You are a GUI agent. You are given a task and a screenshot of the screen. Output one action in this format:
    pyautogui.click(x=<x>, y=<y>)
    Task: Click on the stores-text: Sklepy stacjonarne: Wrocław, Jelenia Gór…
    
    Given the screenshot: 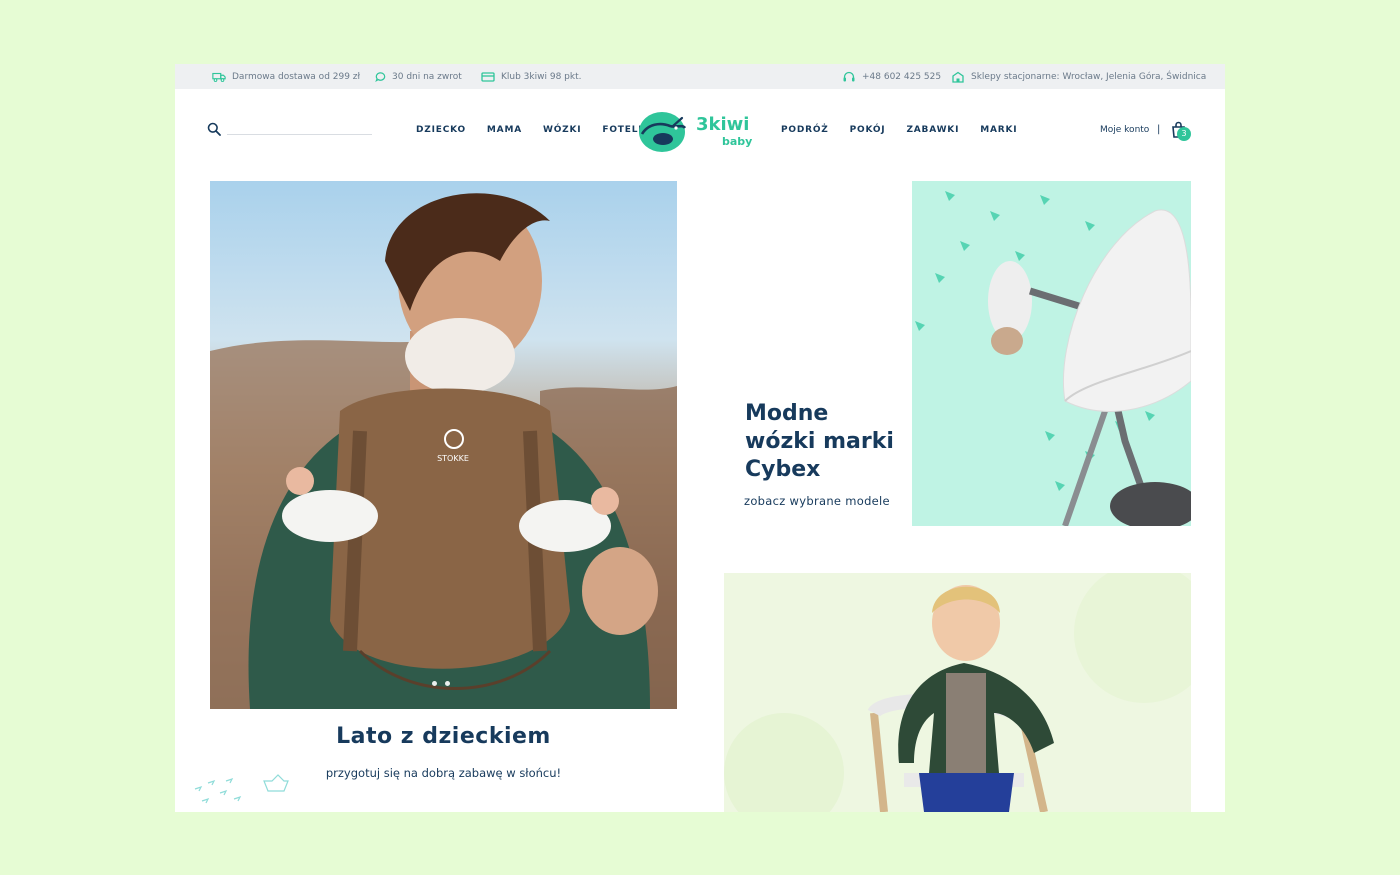 What is the action you would take?
    pyautogui.click(x=1089, y=76)
    